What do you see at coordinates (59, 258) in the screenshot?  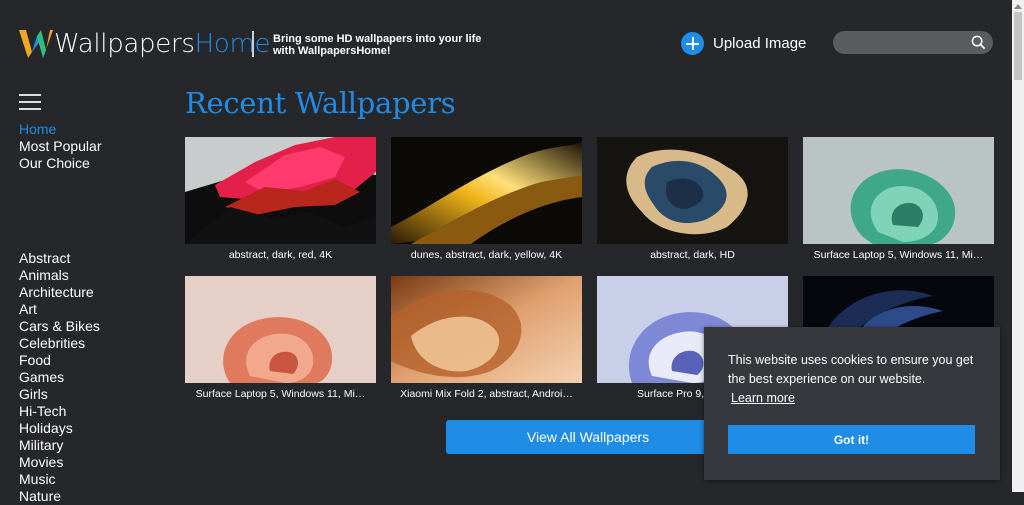 I see `category-abstract: Abstract` at bounding box center [59, 258].